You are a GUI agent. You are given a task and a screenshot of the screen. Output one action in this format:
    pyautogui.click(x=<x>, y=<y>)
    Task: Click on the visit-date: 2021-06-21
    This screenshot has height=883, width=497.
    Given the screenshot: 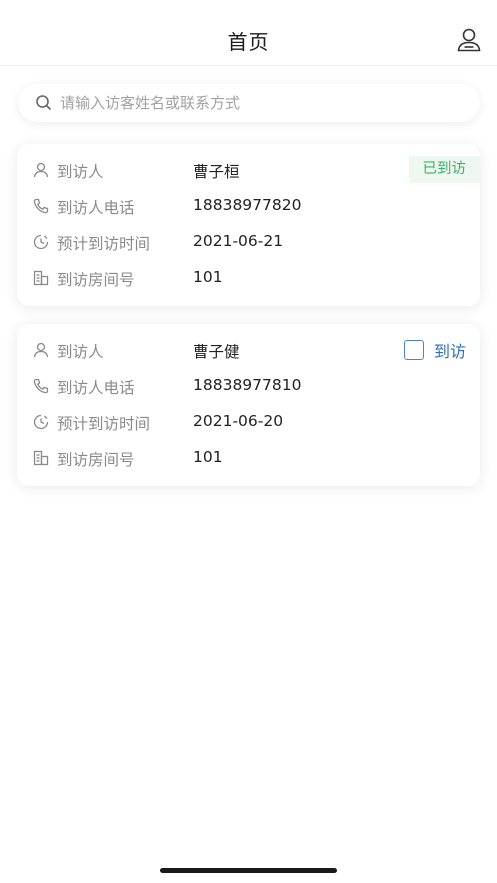 What is the action you would take?
    pyautogui.click(x=238, y=241)
    